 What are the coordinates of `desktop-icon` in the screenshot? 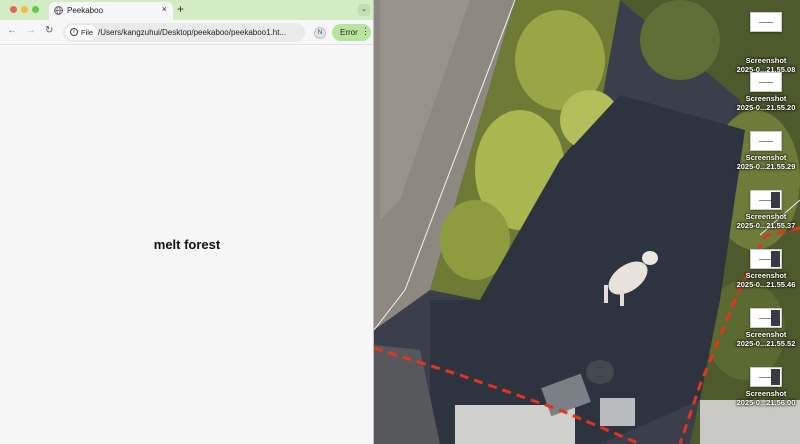 It's located at (764, 23).